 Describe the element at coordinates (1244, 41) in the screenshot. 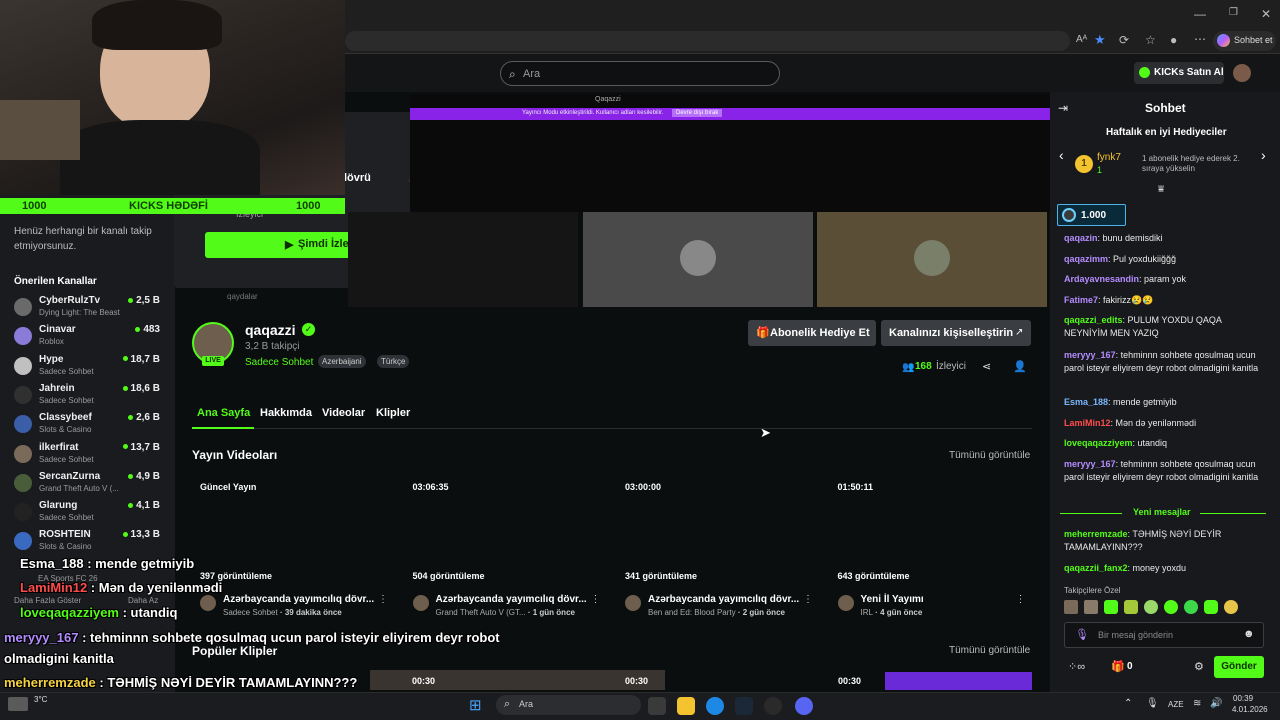

I see `copilot-button: Sohbet et` at that location.